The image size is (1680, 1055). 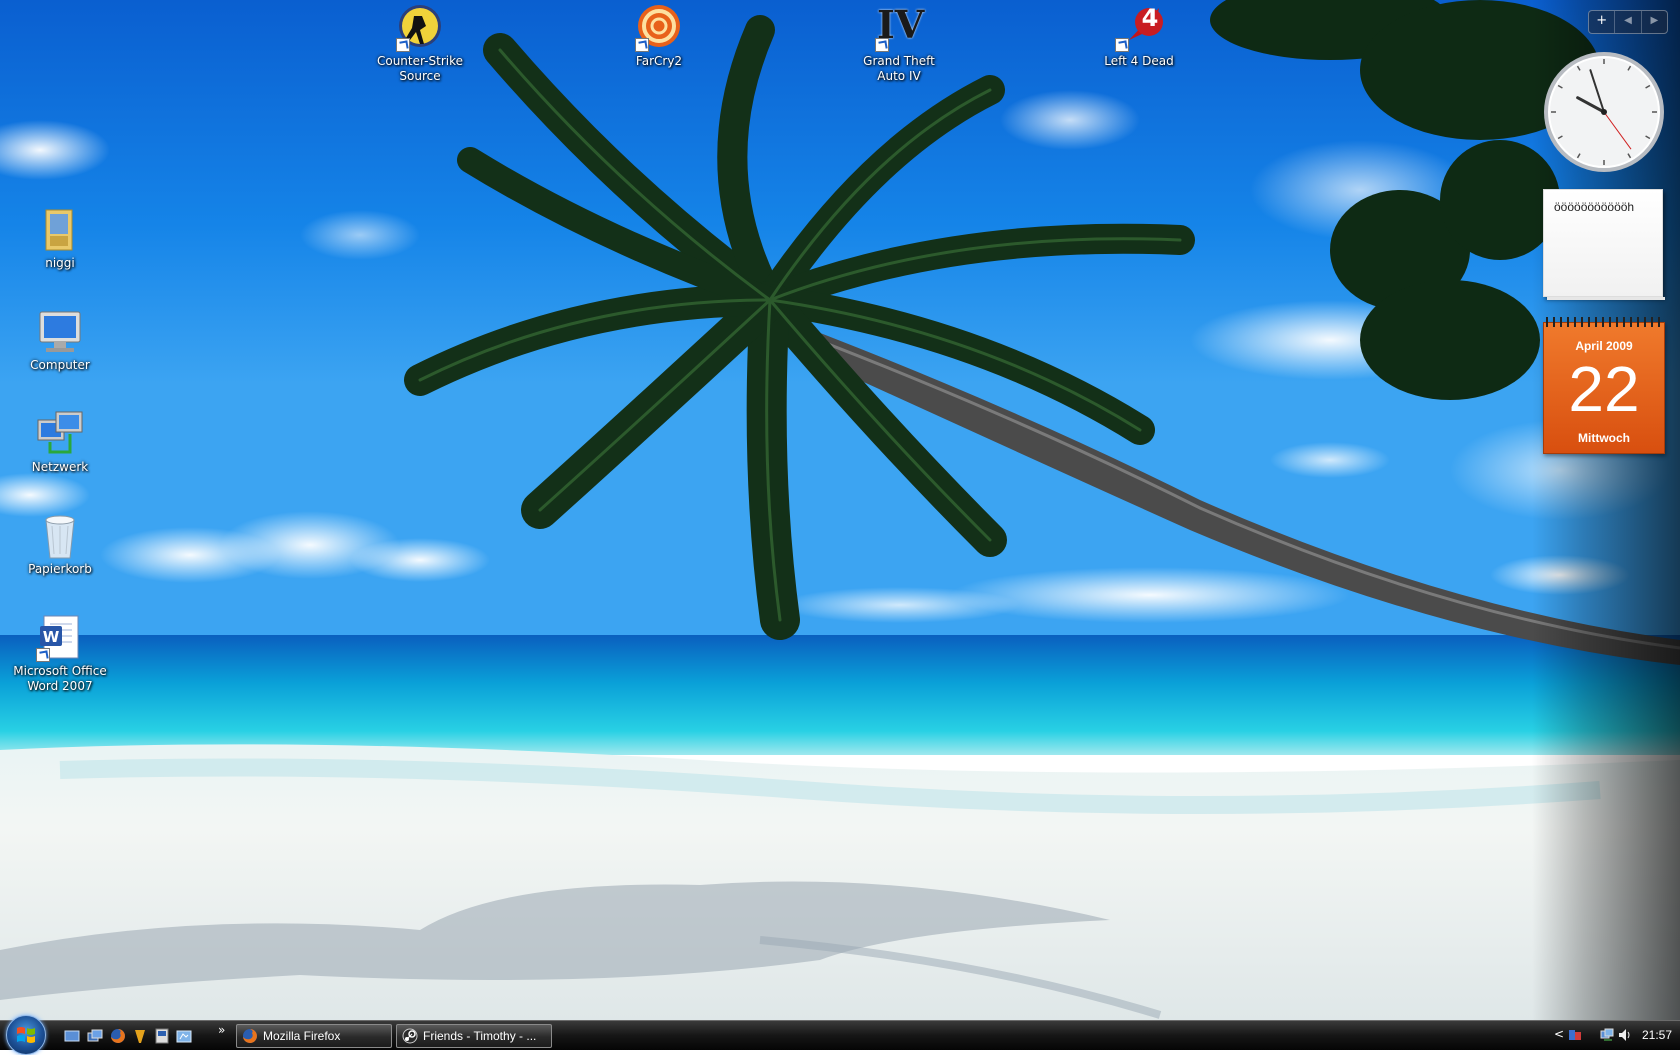 I want to click on desktop-icon-label: Netzwerk, so click(x=60, y=467).